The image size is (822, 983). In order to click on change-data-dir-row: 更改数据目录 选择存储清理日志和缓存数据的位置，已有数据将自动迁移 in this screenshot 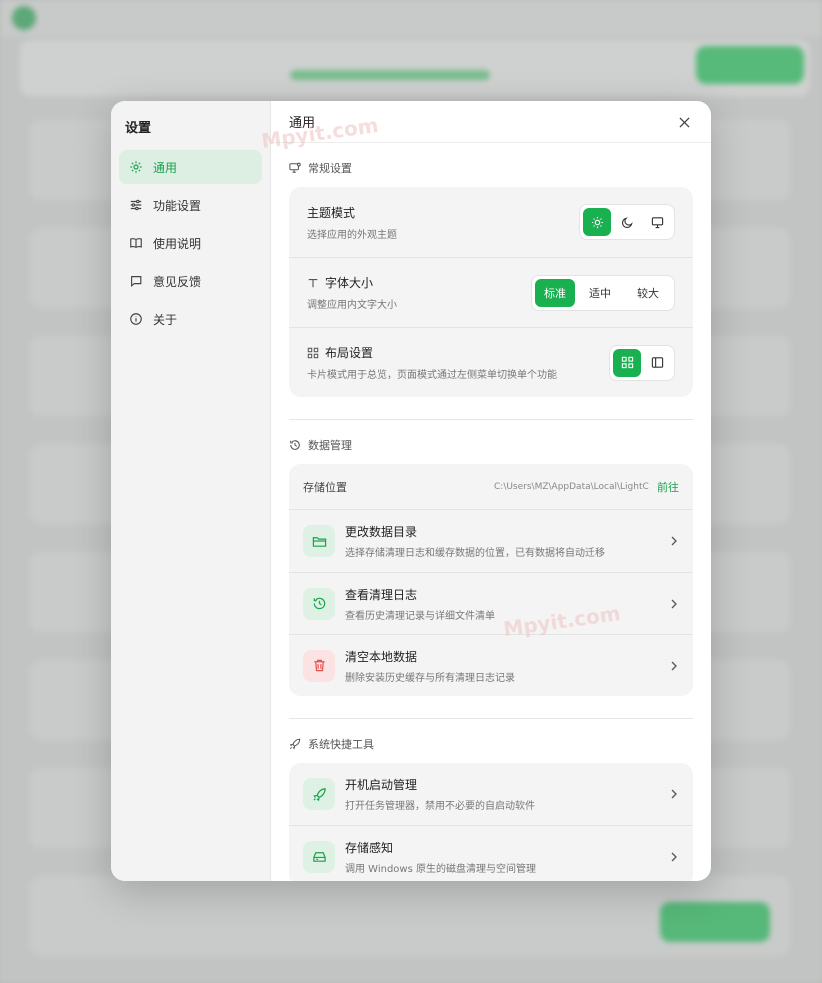, I will do `click(491, 541)`.